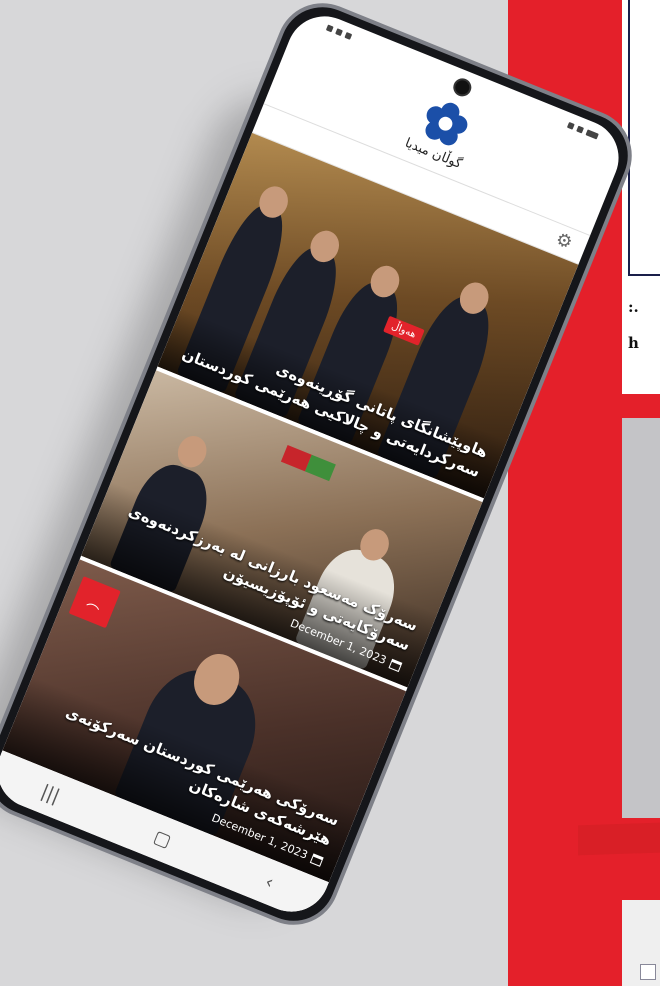 Image resolution: width=660 pixels, height=986 pixels. What do you see at coordinates (269, 882) in the screenshot?
I see `back-icon: ‹` at bounding box center [269, 882].